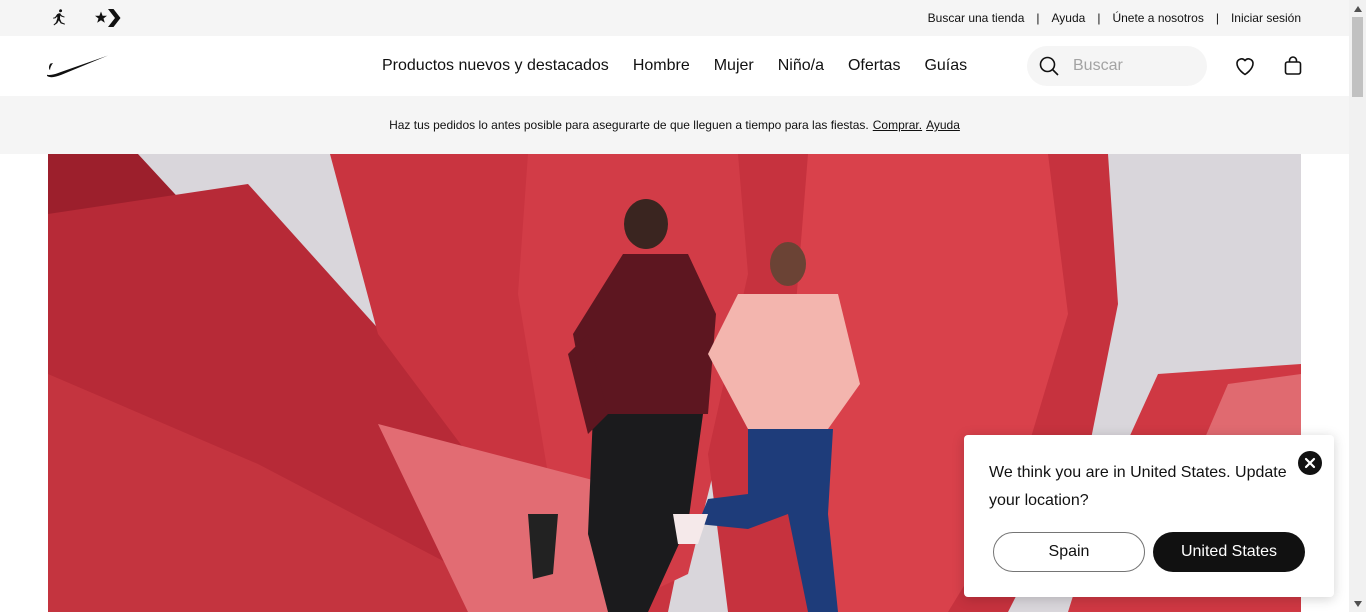 This screenshot has height=612, width=1366. Describe the element at coordinates (1357, 57) in the screenshot. I see `scrollbar-thumb` at that location.